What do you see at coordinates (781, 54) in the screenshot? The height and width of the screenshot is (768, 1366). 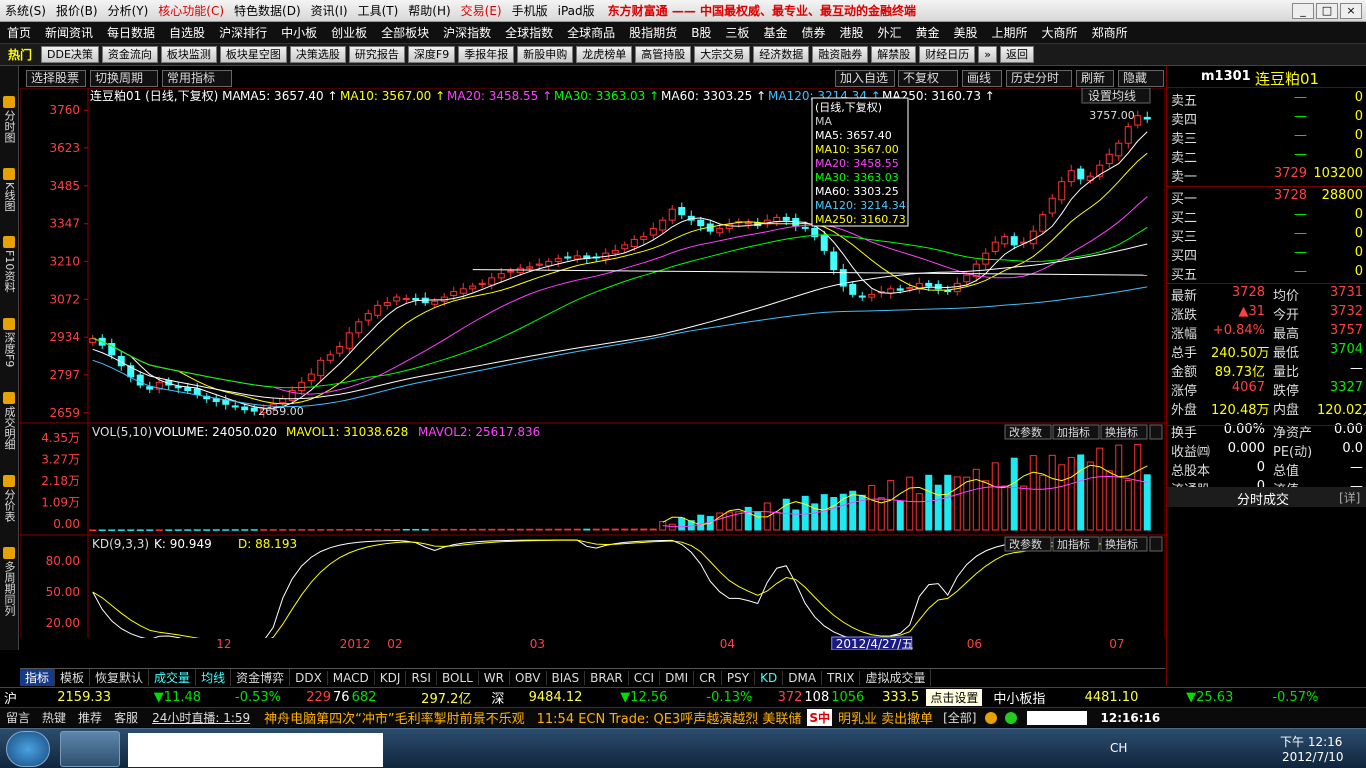 I see `hot-button-12: 经济数据` at bounding box center [781, 54].